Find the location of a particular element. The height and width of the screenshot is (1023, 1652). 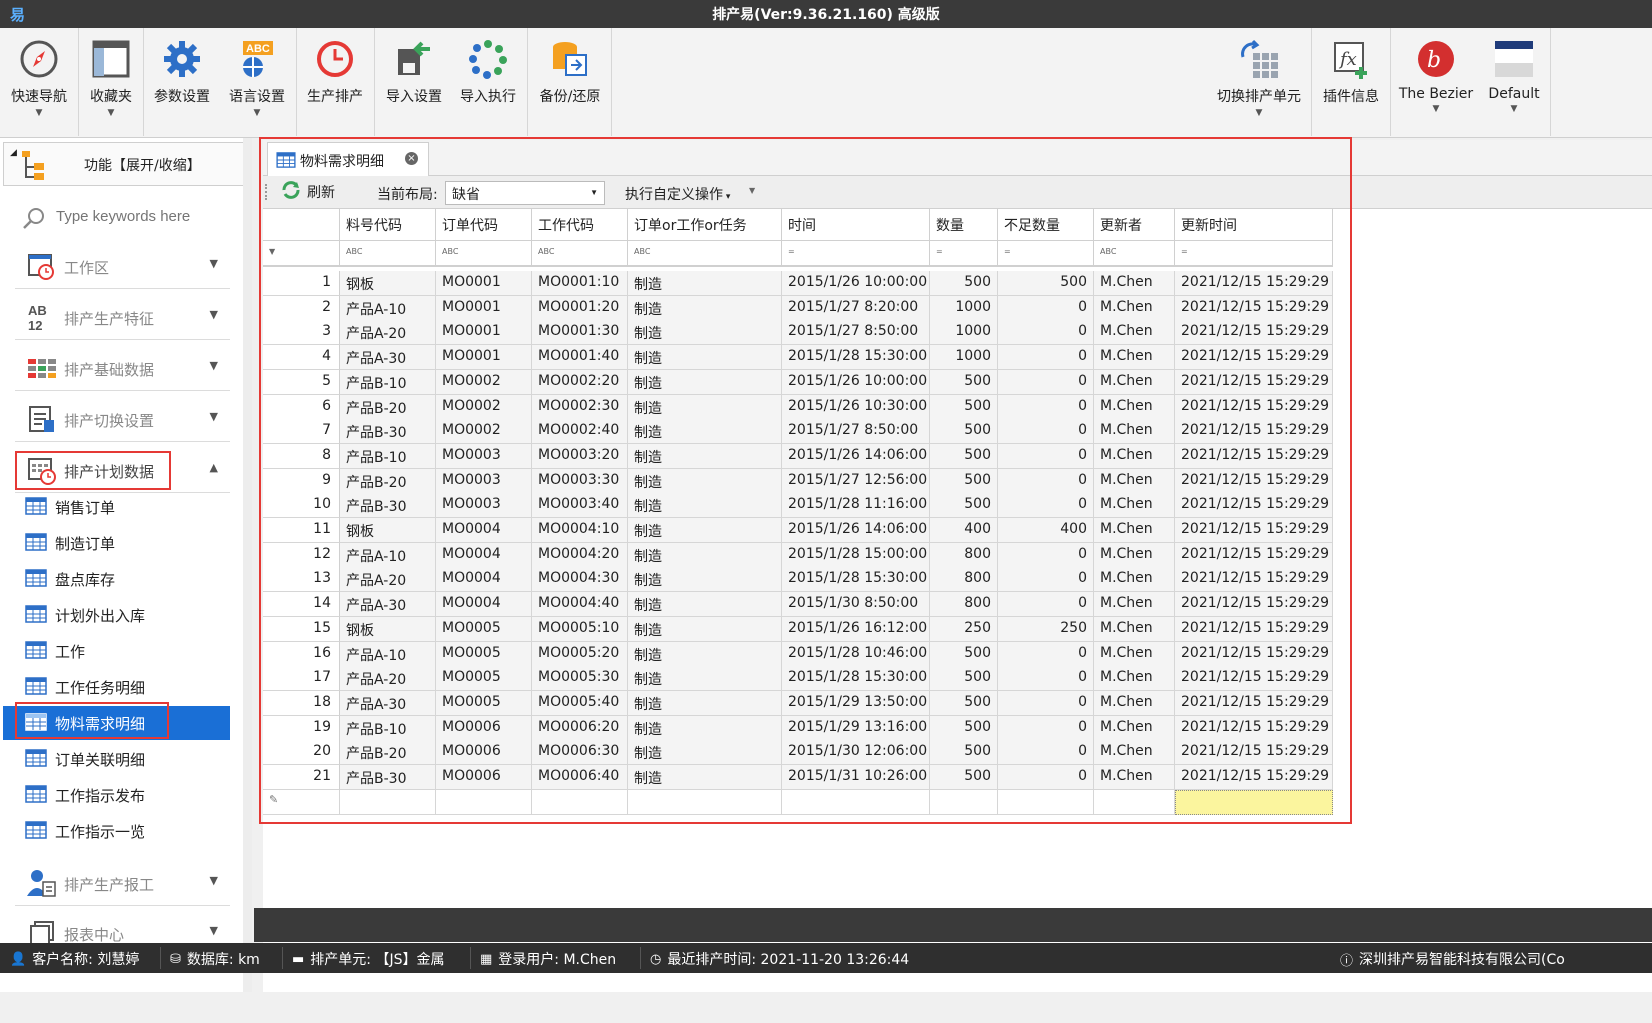

status-user: ▦ 登录用户: M.Chen is located at coordinates (548, 960).